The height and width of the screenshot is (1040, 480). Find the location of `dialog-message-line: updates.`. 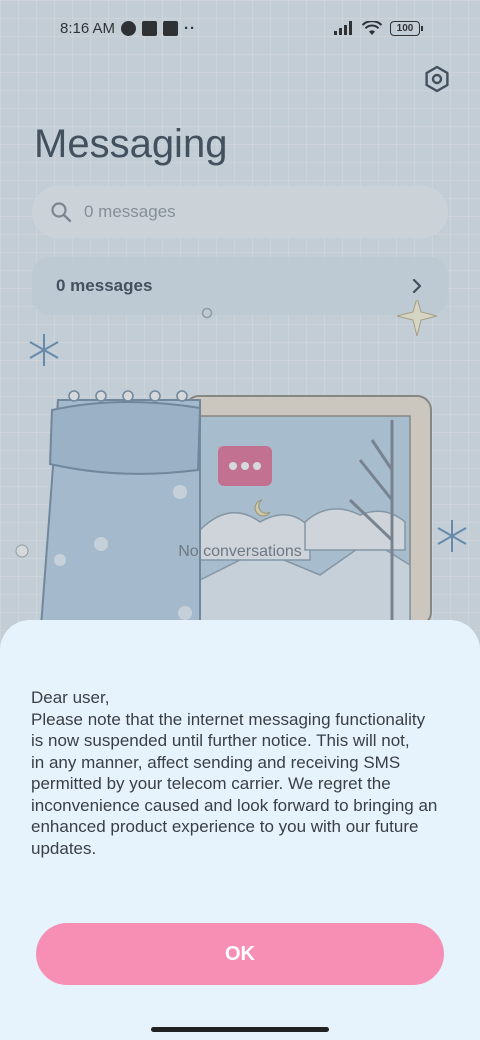

dialog-message-line: updates. is located at coordinates (64, 848).